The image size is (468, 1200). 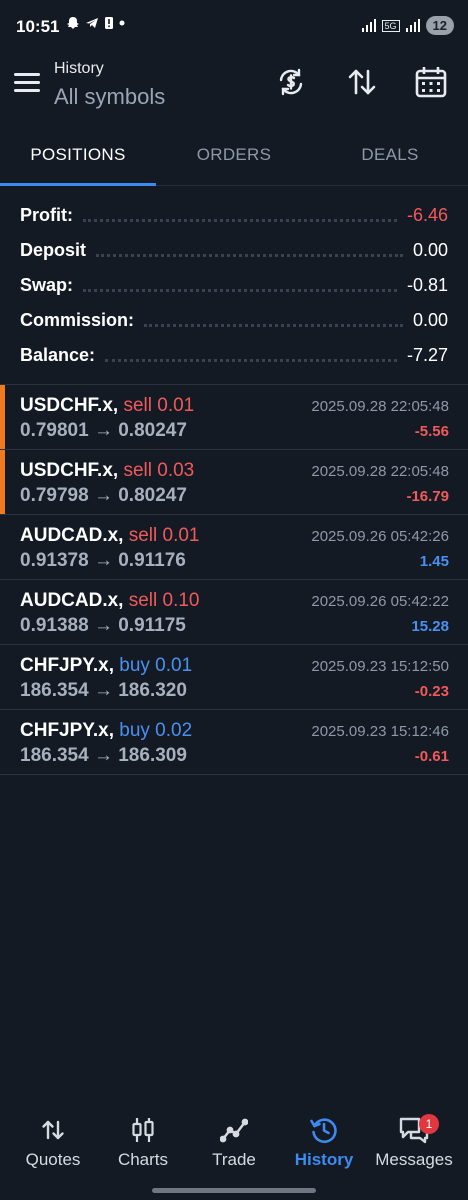 What do you see at coordinates (324, 1159) in the screenshot?
I see `nav-label: History` at bounding box center [324, 1159].